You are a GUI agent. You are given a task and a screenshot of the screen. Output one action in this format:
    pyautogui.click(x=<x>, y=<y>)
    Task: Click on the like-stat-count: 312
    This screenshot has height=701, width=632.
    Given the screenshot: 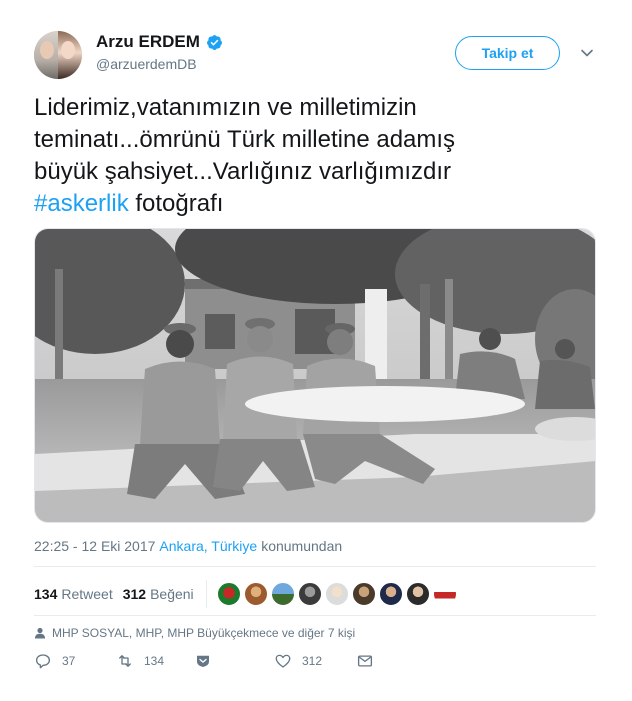 What is the action you would take?
    pyautogui.click(x=134, y=594)
    